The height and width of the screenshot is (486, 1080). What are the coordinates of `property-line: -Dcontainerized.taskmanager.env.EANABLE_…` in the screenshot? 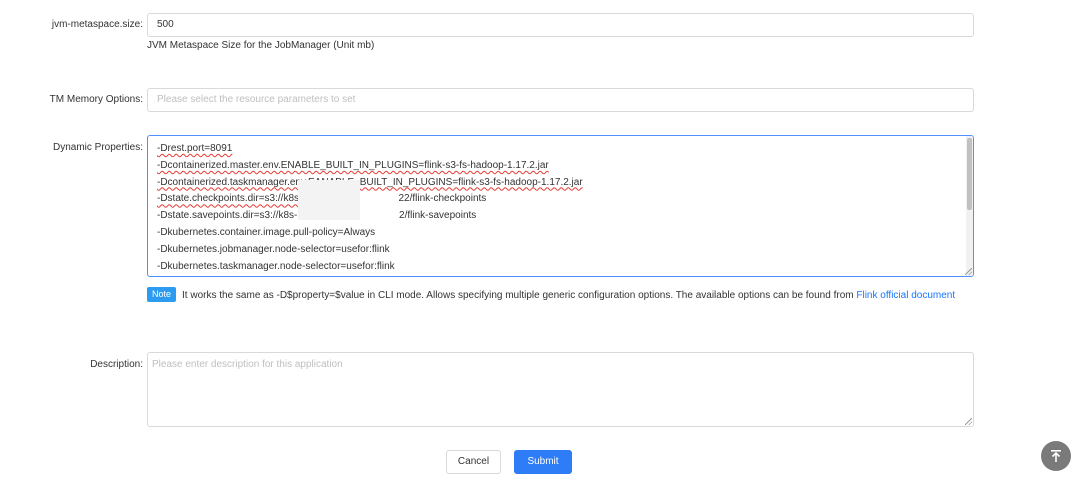 It's located at (370, 182).